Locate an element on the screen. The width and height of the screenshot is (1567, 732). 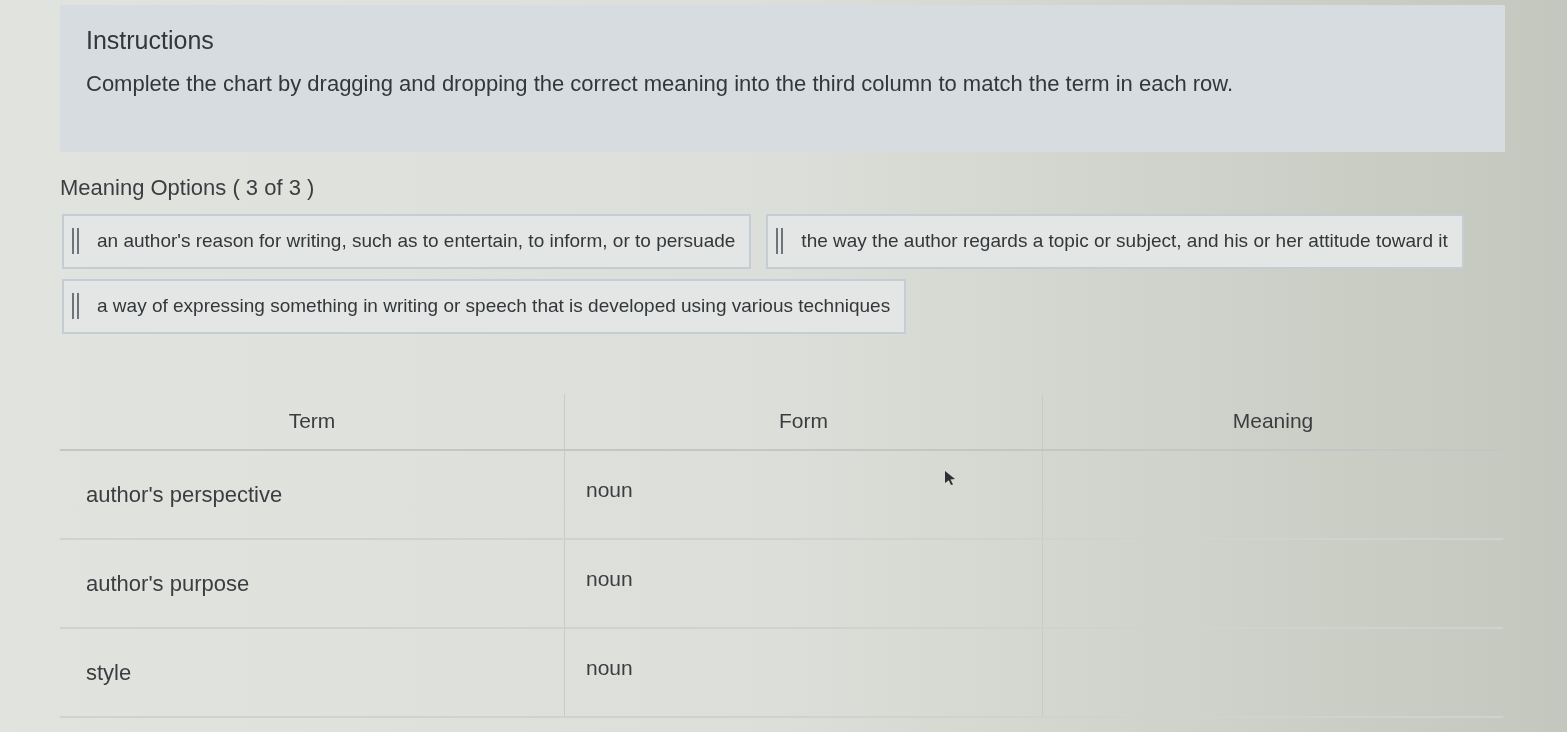
option-text: the way the author regards a topic or subject, and his or her attitude toward it is located at coordinates (1124, 240).